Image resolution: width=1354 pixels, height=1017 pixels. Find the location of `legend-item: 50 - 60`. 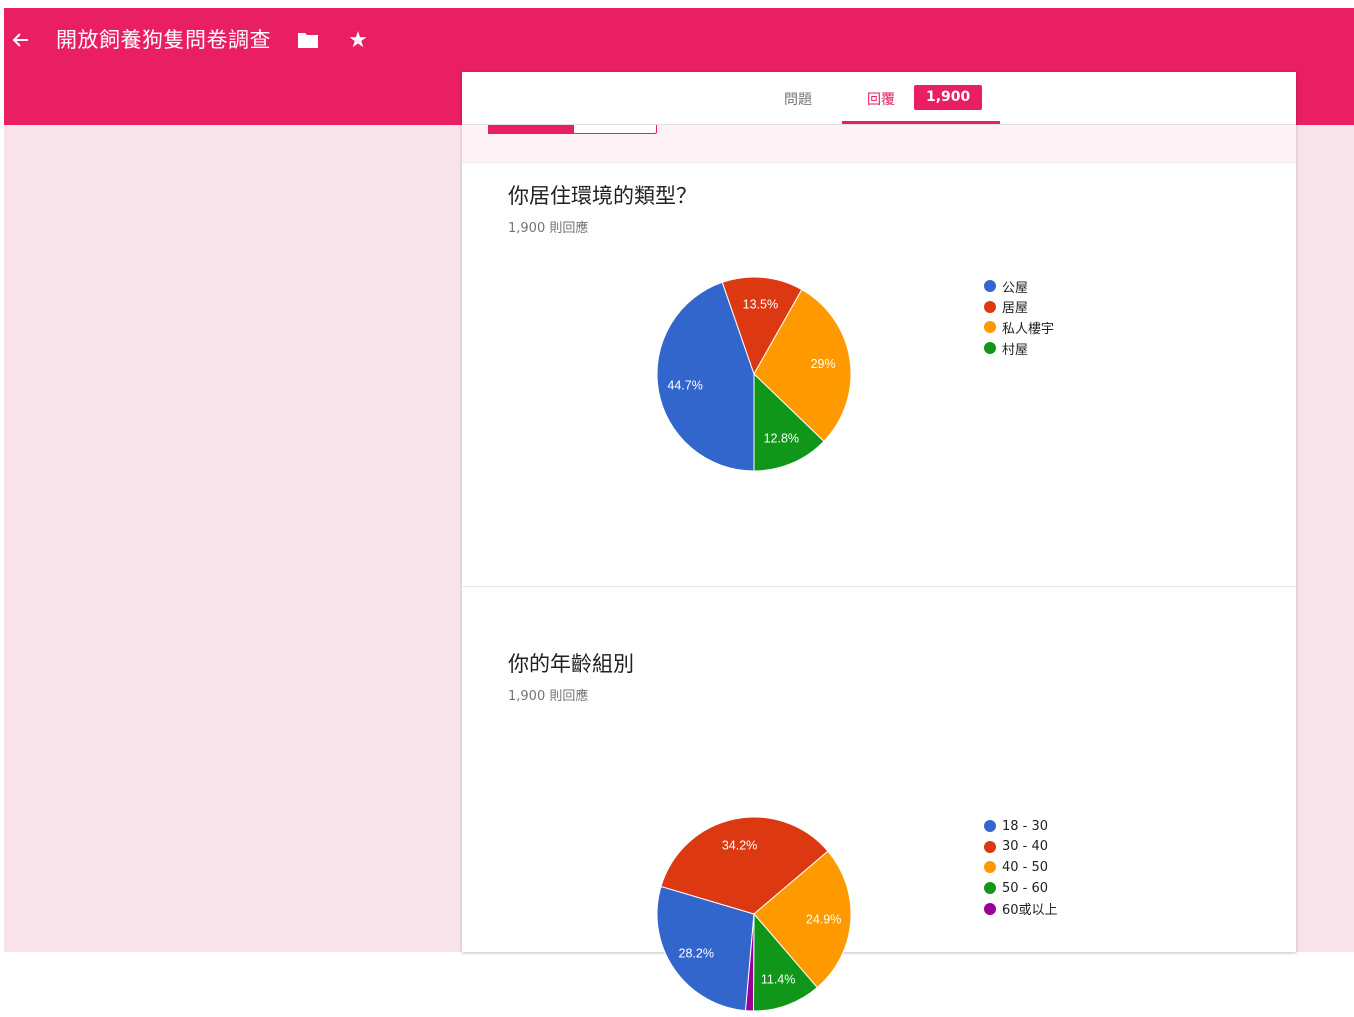

legend-item: 50 - 60 is located at coordinates (1021, 888).